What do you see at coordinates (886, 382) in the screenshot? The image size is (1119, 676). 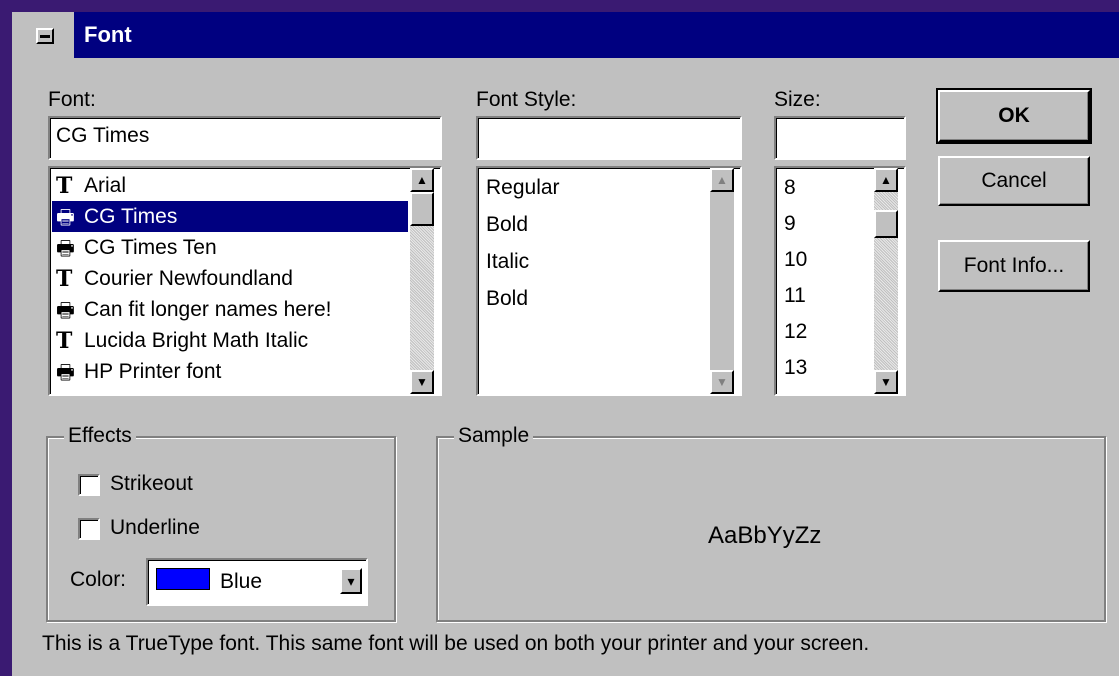 I see `size-scroll-down-button: ▼` at bounding box center [886, 382].